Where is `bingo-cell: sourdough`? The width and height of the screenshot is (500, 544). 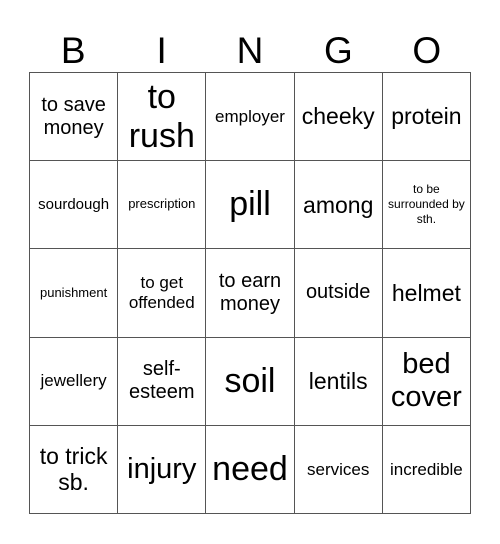
bingo-cell: sourdough is located at coordinates (74, 205).